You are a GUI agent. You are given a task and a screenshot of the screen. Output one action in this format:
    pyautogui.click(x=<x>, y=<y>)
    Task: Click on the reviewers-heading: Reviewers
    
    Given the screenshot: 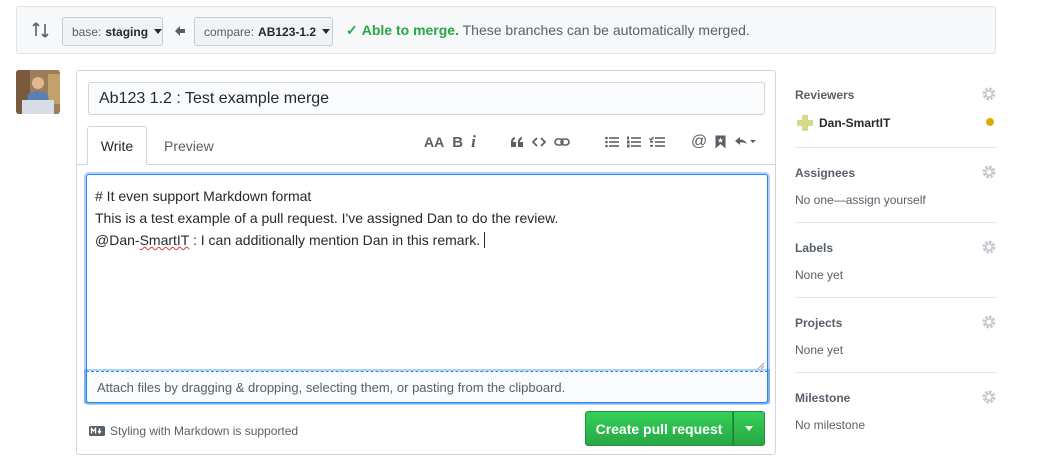 What is the action you would take?
    pyautogui.click(x=825, y=95)
    